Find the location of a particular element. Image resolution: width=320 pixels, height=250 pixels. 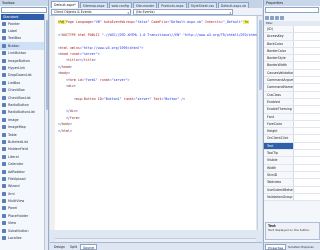

toolbox-item: ListBox is located at coordinates (24, 82).